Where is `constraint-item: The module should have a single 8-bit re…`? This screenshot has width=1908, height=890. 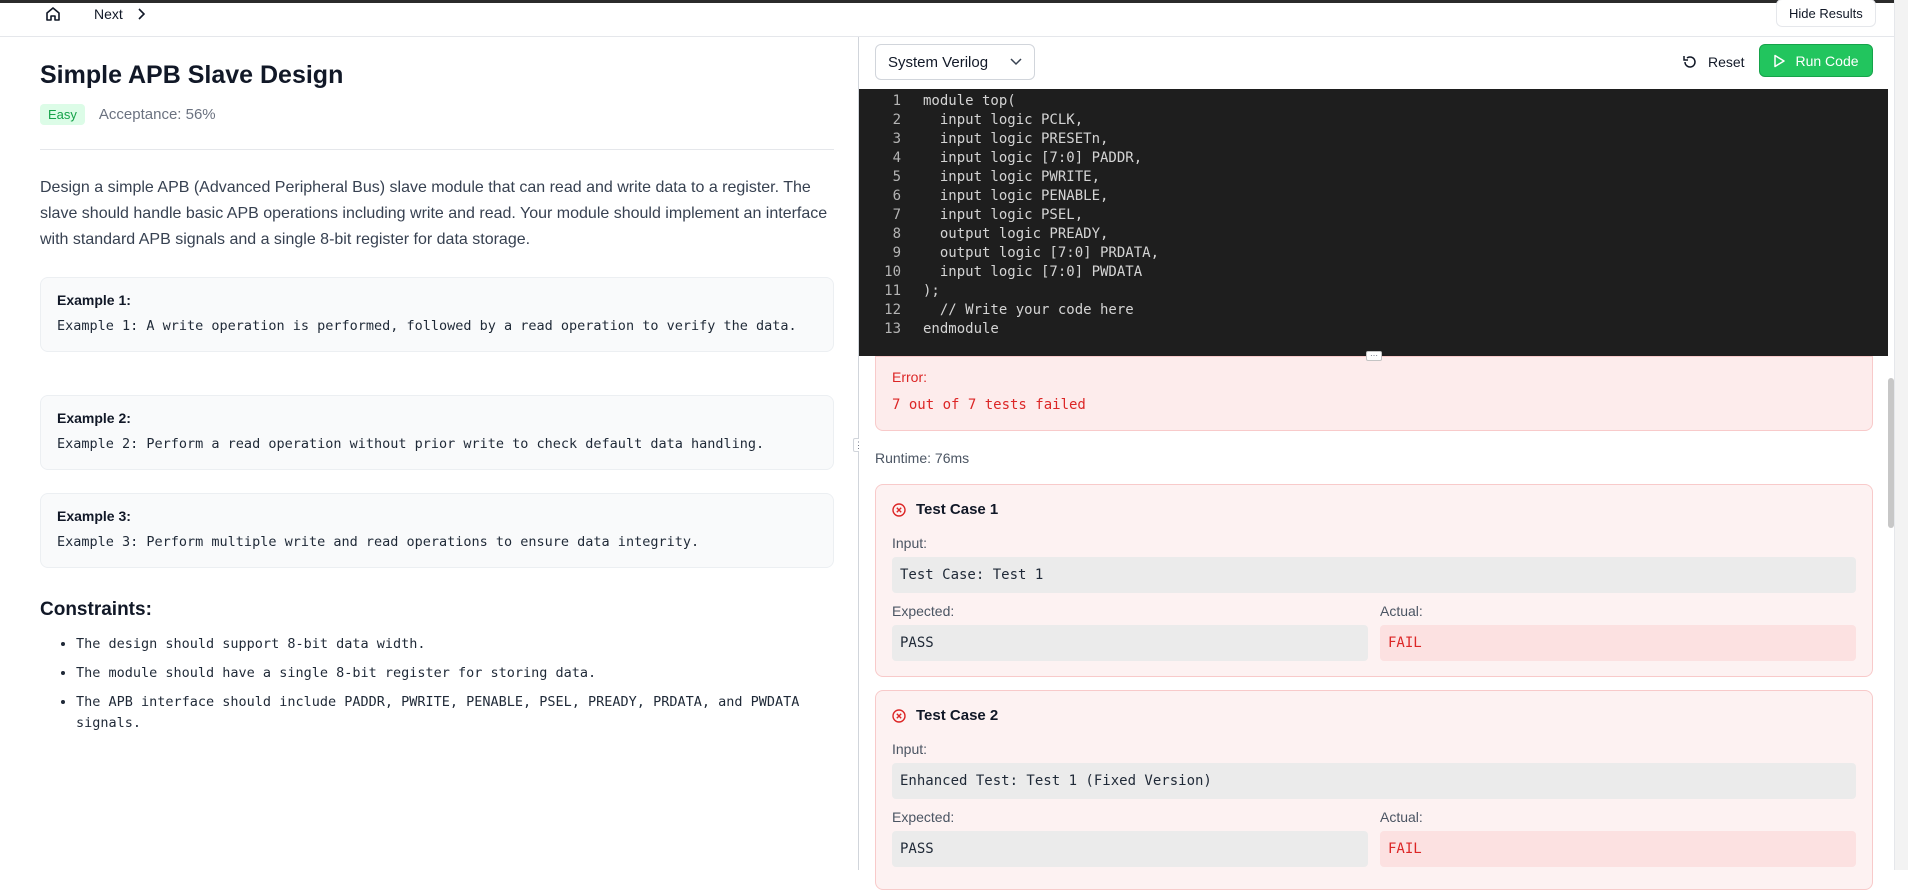 constraint-item: The module should have a single 8-bit re… is located at coordinates (461, 673).